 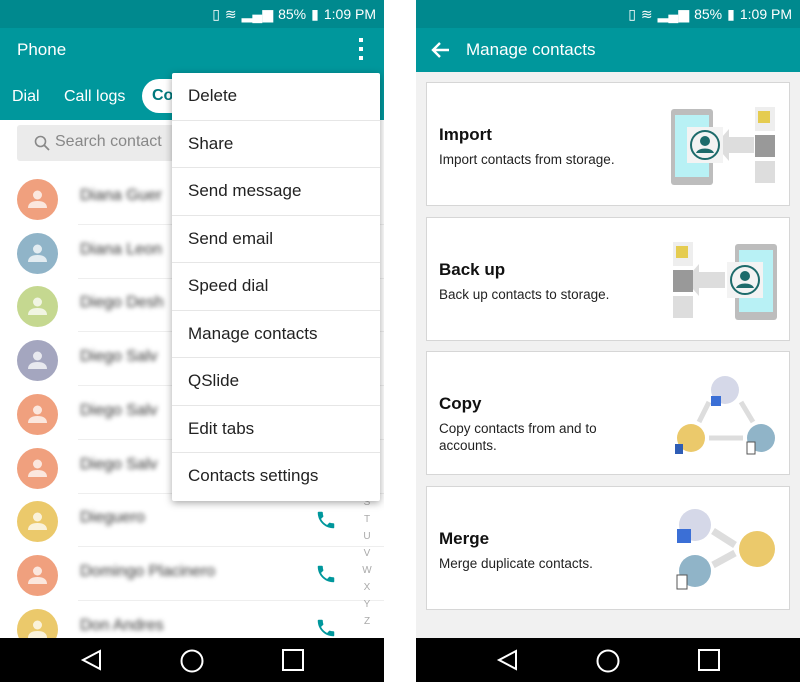 I want to click on menu-item-speed-dial: Speed dial, so click(x=276, y=287).